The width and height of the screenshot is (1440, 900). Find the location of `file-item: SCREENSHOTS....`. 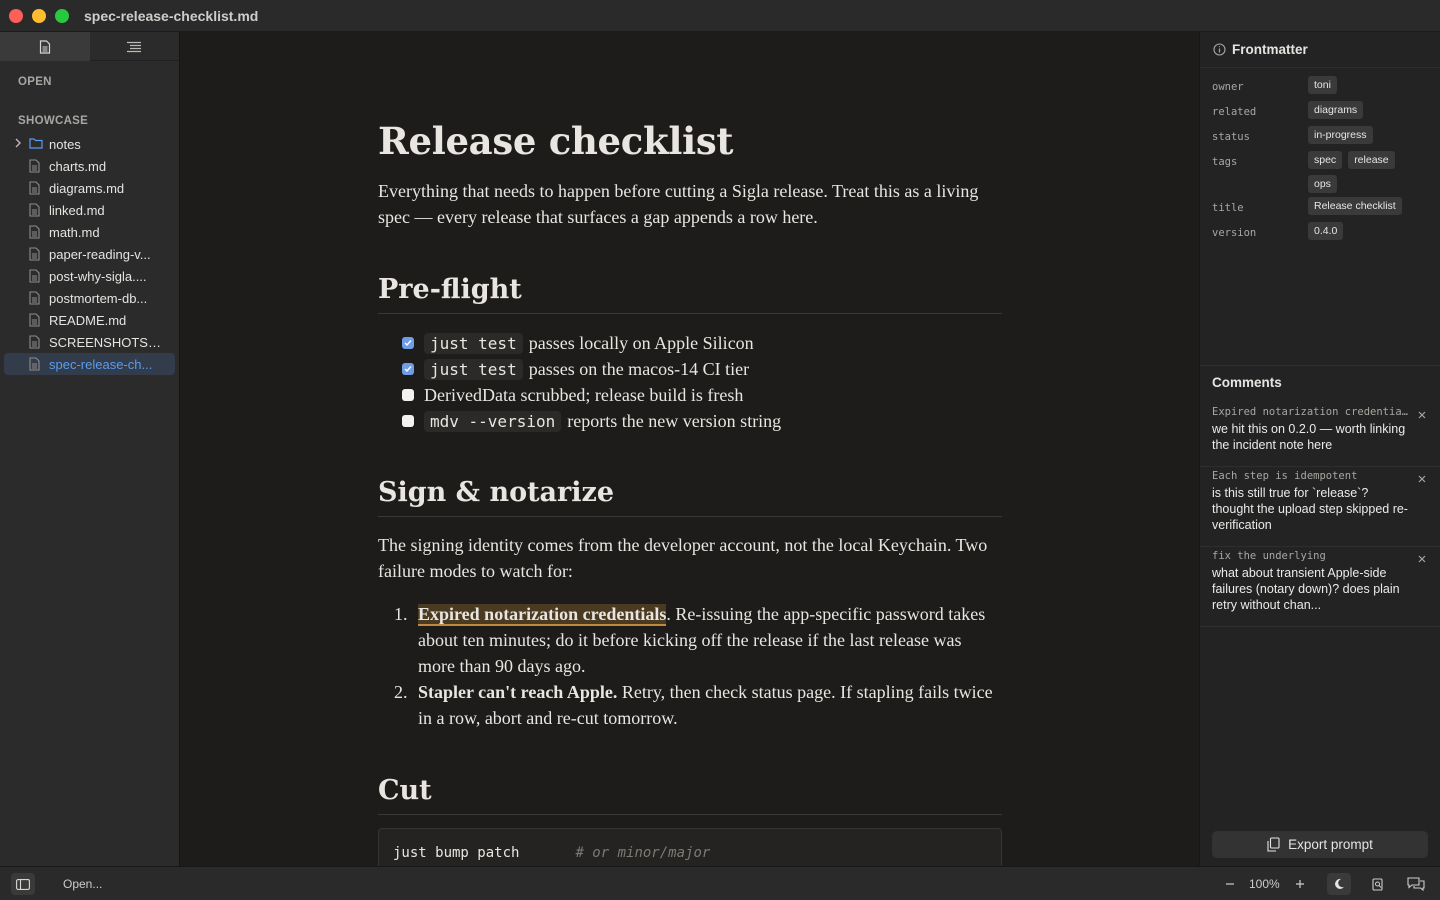

file-item: SCREENSHOTS.... is located at coordinates (89, 342).